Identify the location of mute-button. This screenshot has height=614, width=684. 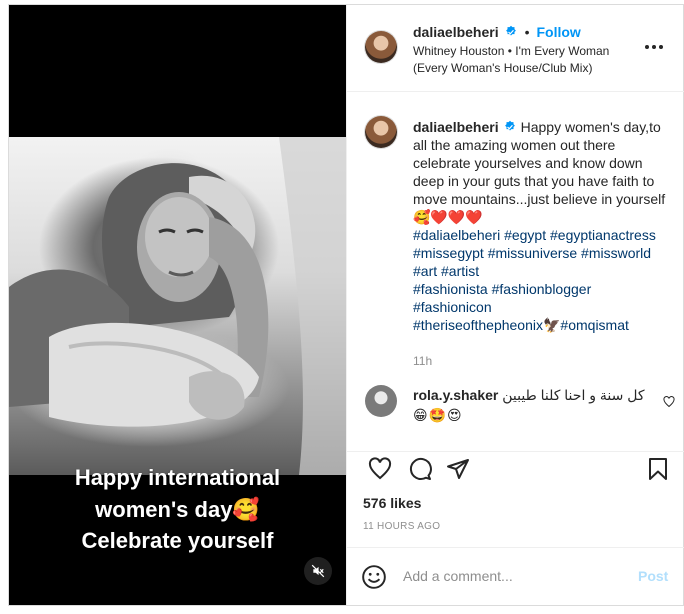
(318, 571).